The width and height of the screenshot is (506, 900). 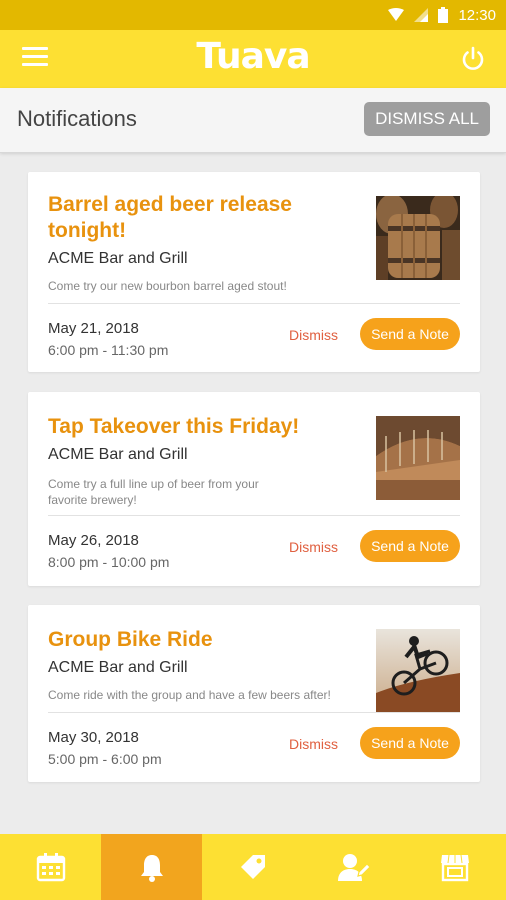 What do you see at coordinates (50, 867) in the screenshot?
I see `calendar-icon` at bounding box center [50, 867].